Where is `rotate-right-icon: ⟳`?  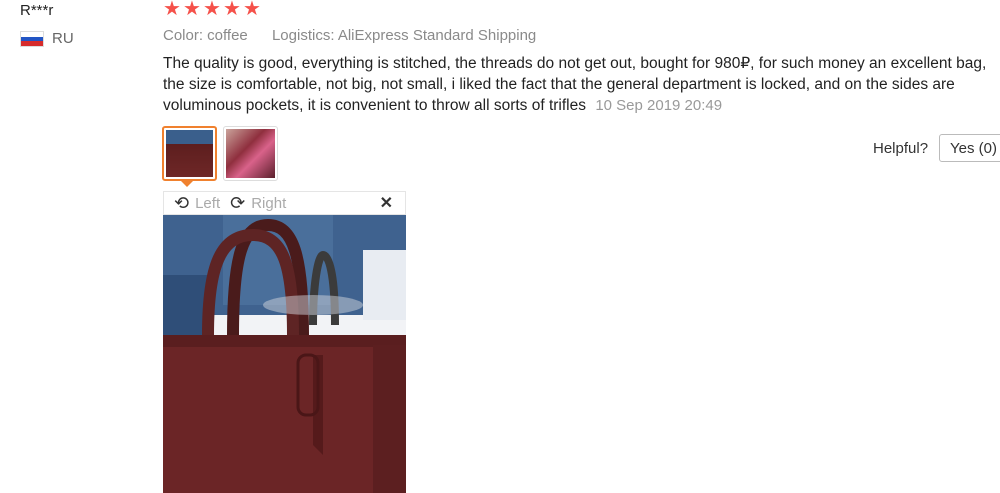
rotate-right-icon: ⟳ is located at coordinates (238, 203).